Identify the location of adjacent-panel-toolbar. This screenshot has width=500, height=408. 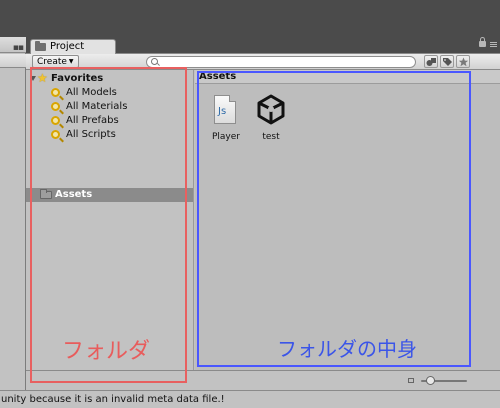
(13, 61).